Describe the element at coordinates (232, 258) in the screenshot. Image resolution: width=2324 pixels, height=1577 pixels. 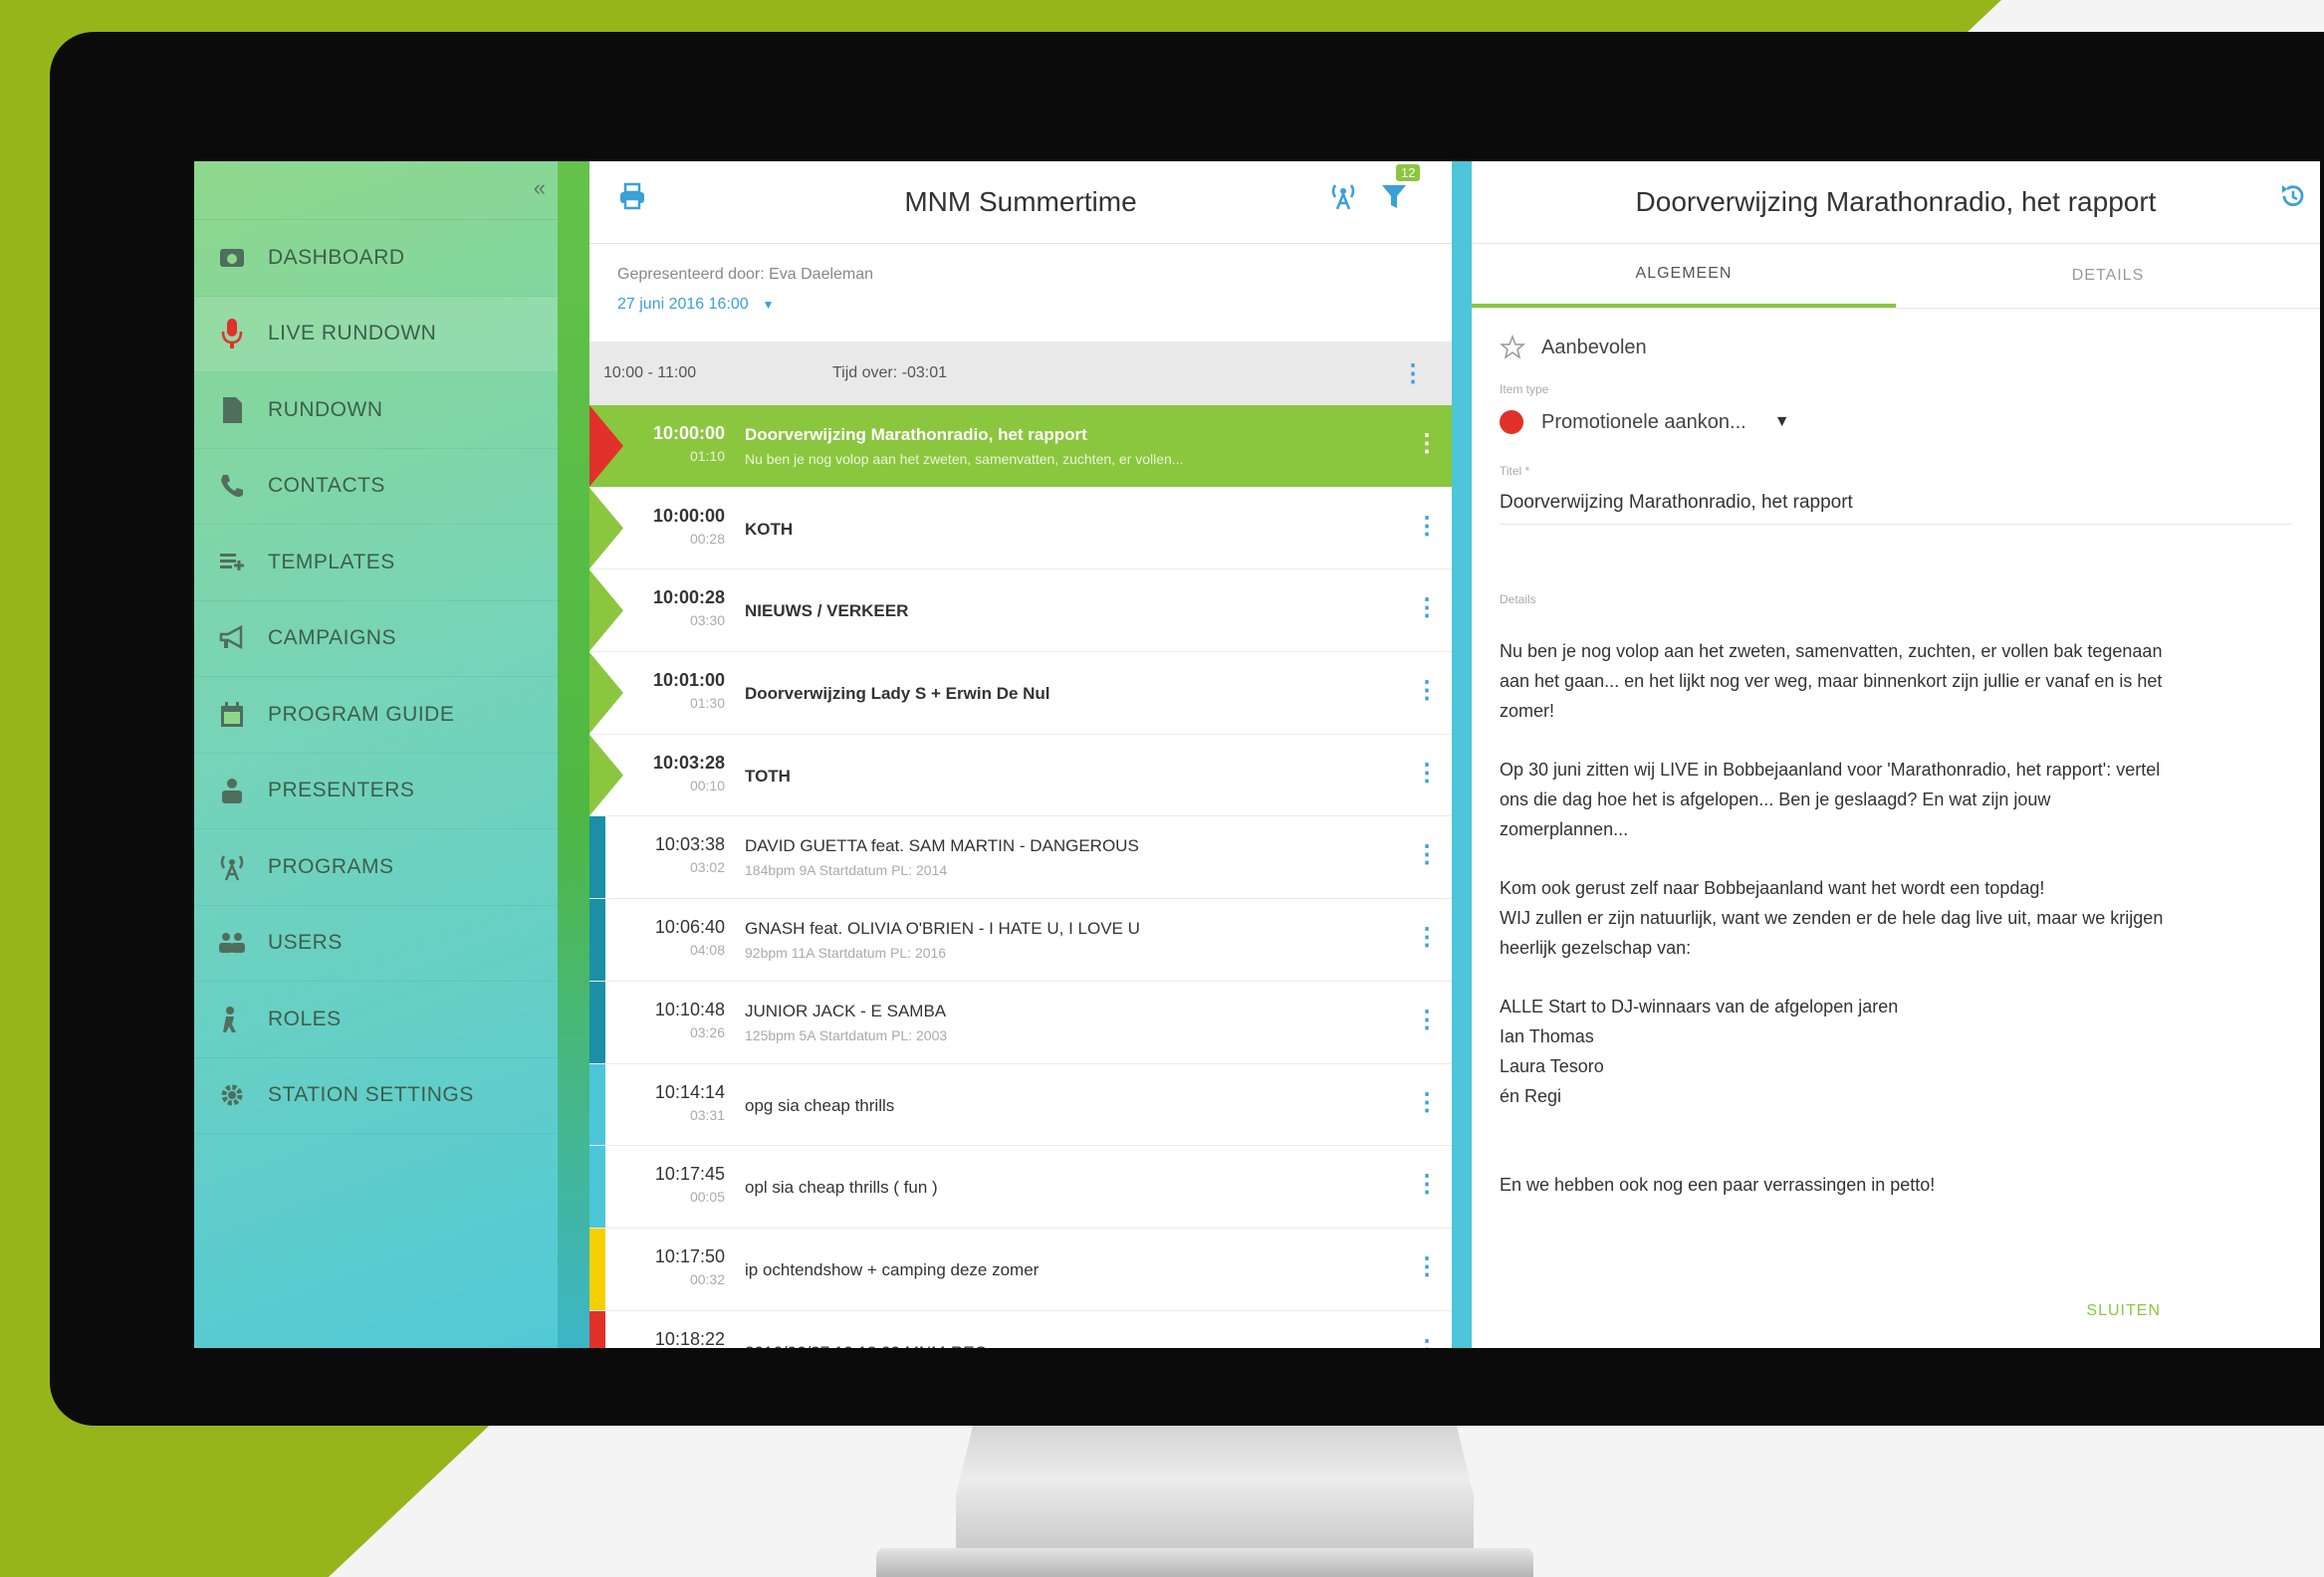
I see `dashboard-icon` at that location.